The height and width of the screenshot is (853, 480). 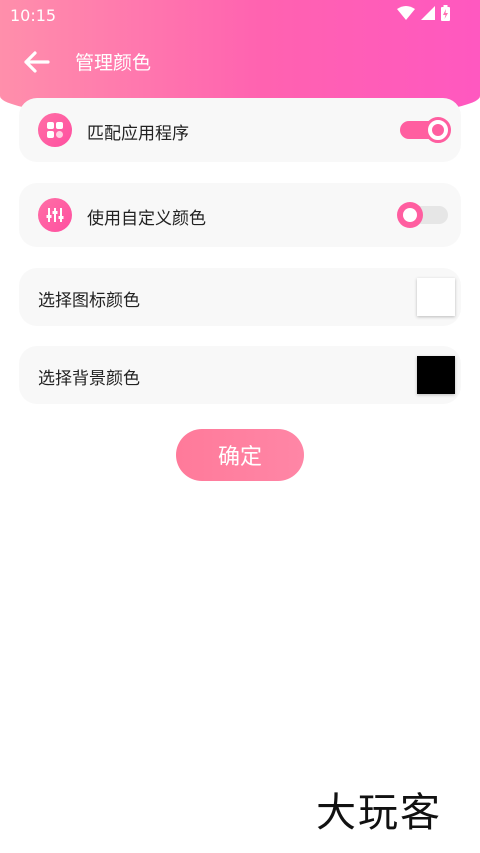 What do you see at coordinates (55, 130) in the screenshot?
I see `apps-icon` at bounding box center [55, 130].